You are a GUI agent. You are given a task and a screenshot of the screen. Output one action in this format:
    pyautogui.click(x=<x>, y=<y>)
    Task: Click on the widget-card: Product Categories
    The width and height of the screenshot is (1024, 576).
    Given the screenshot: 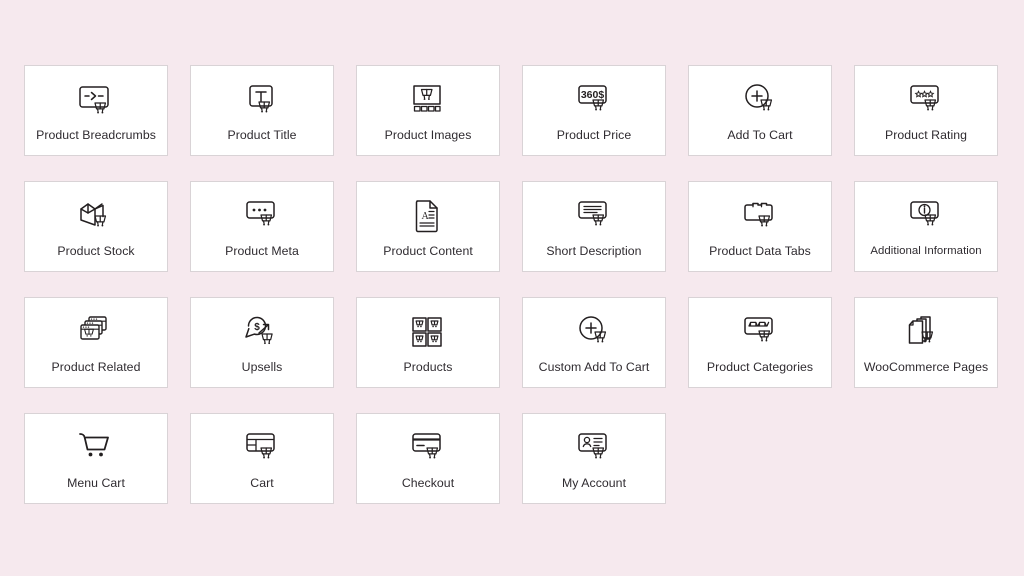 What is the action you would take?
    pyautogui.click(x=760, y=342)
    